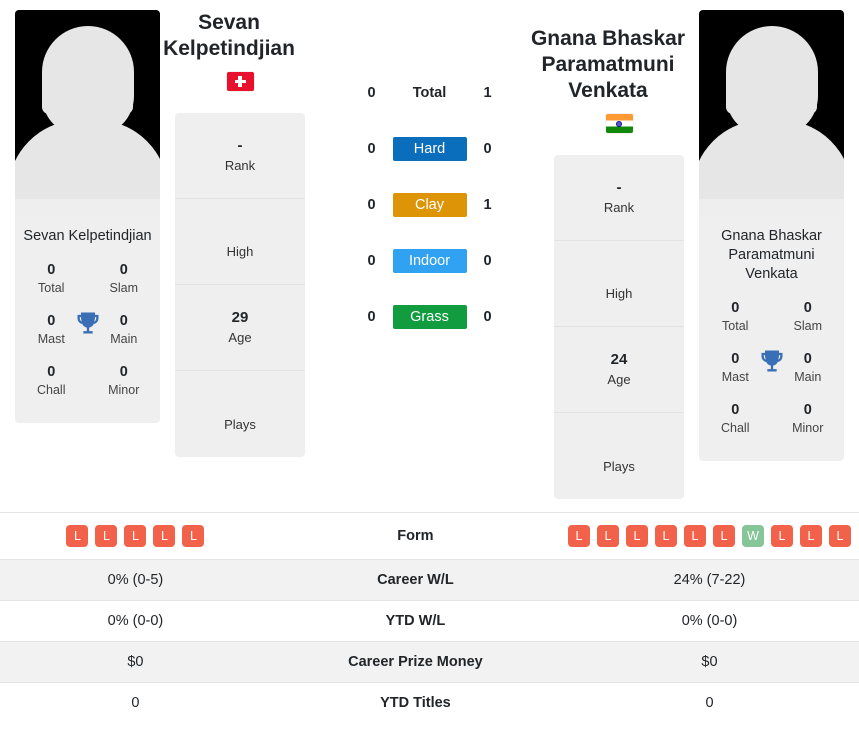  Describe the element at coordinates (371, 149) in the screenshot. I see `h2h-left-score-hard: 0` at that location.